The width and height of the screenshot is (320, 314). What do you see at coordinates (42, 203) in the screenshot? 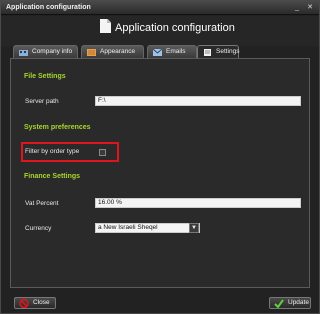
I see `vat-percent-label: Vat Percent` at bounding box center [42, 203].